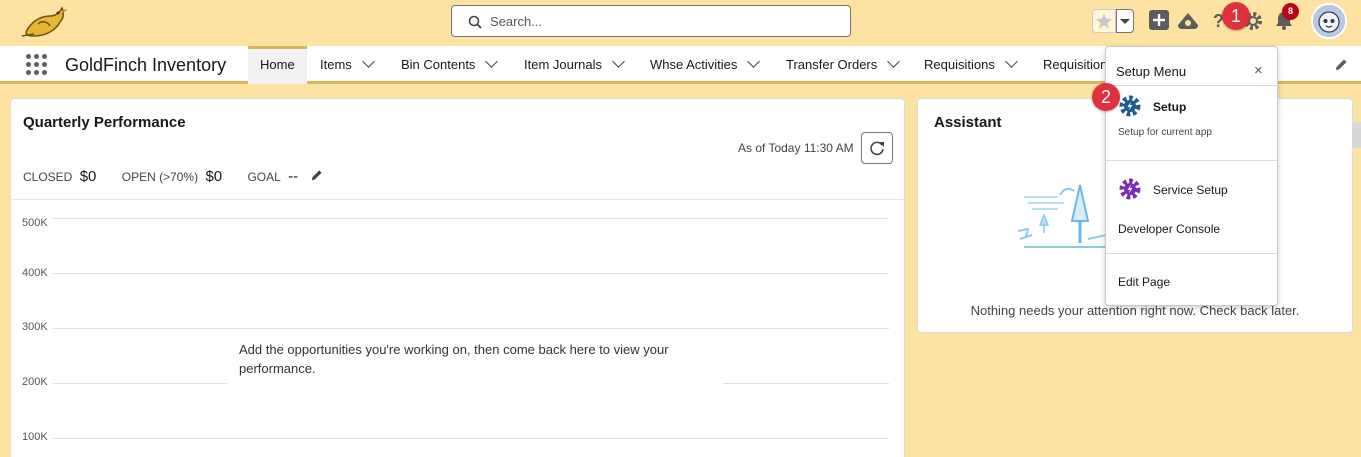 The width and height of the screenshot is (1361, 457). I want to click on card-title: Quarterly Performance, so click(104, 122).